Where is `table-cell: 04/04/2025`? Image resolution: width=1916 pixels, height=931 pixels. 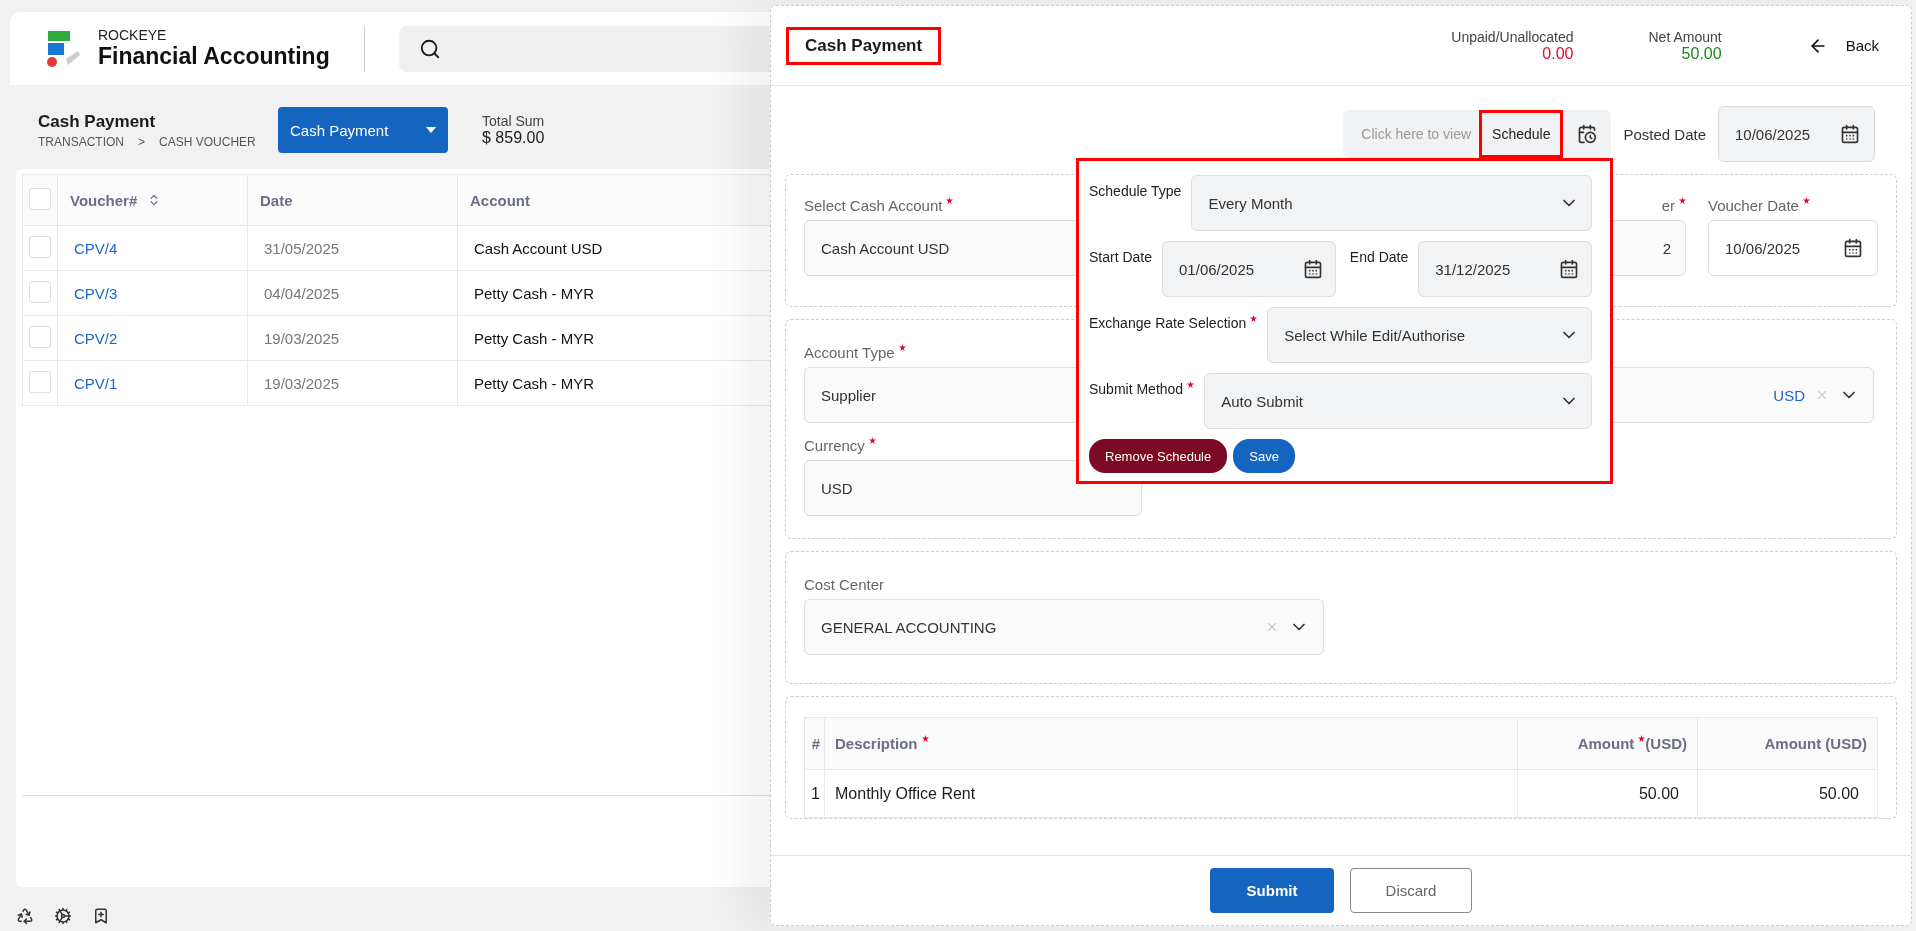
table-cell: 04/04/2025 is located at coordinates (352, 293).